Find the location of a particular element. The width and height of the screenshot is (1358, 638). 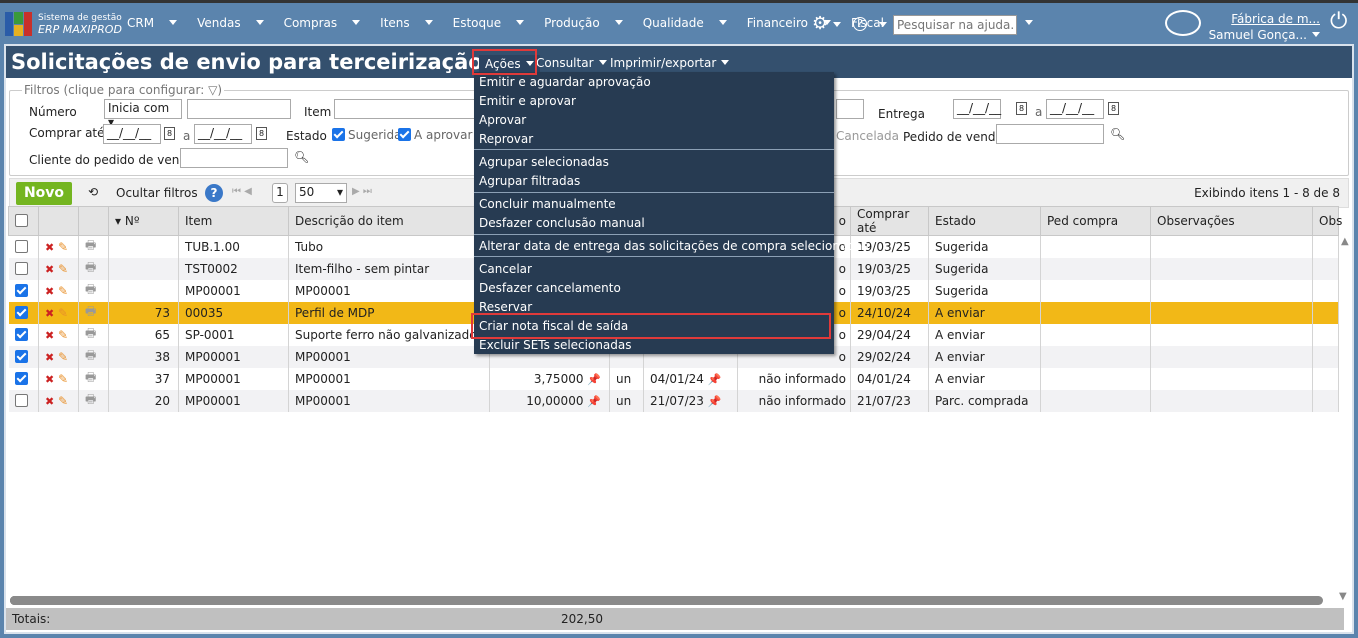

menu-imprimir: Imprimir/exportar is located at coordinates (670, 63).